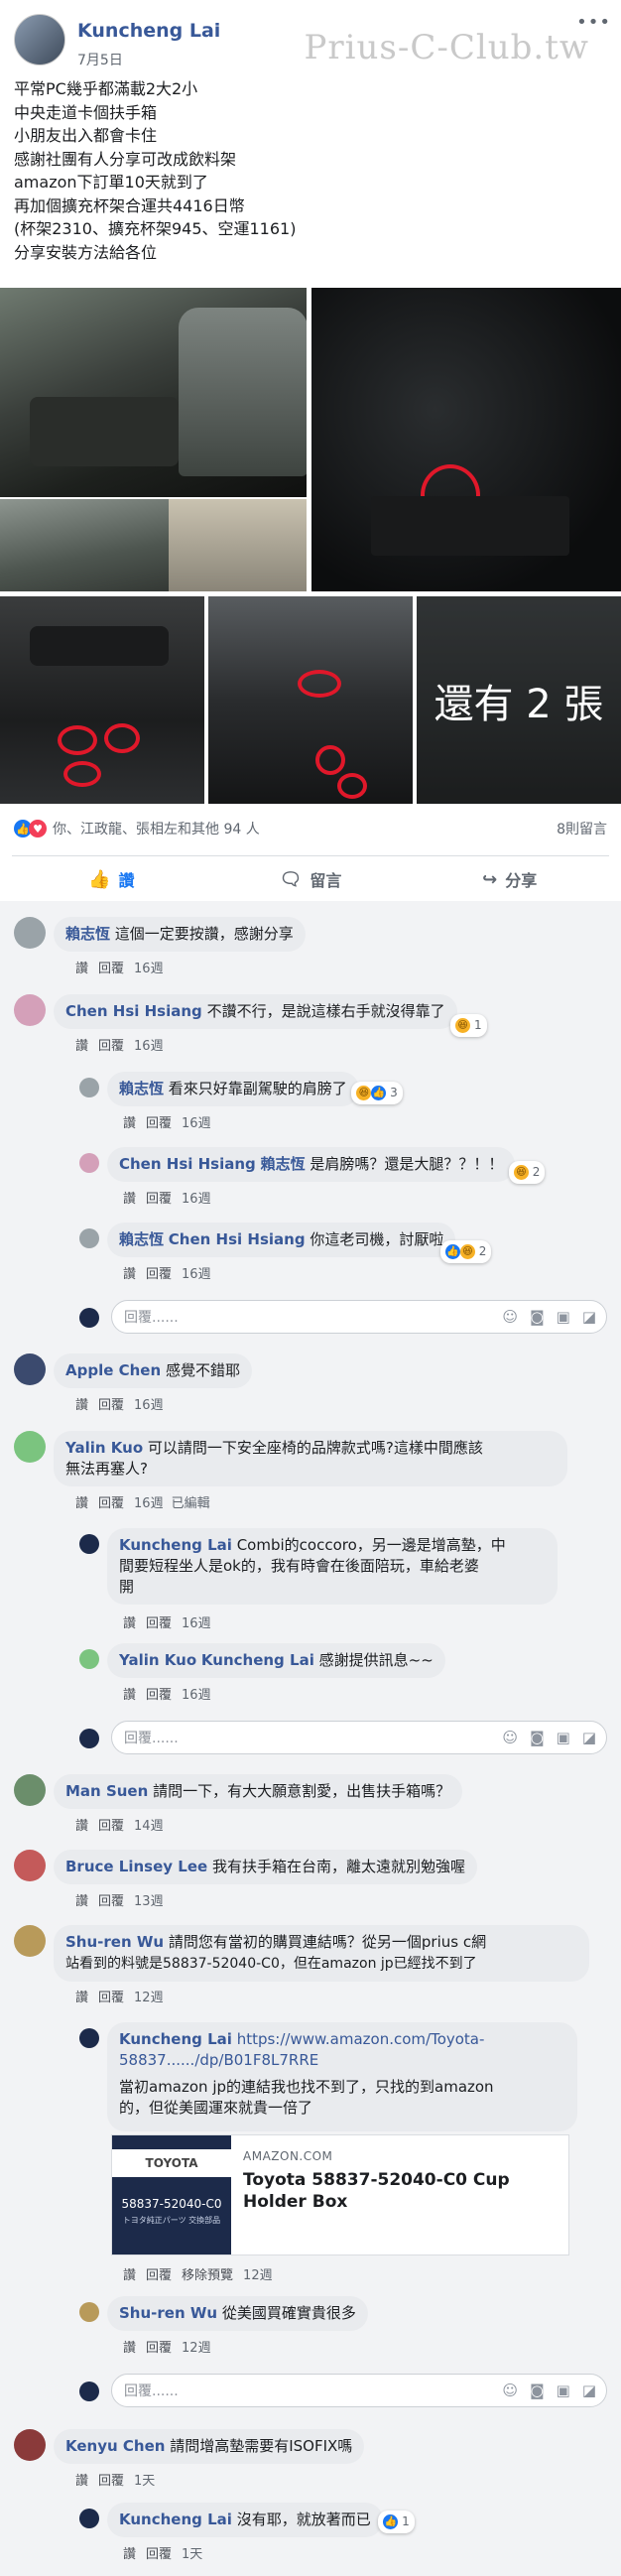 The height and width of the screenshot is (2576, 621). Describe the element at coordinates (510, 879) in the screenshot. I see `share-button: ↪ 分享` at that location.